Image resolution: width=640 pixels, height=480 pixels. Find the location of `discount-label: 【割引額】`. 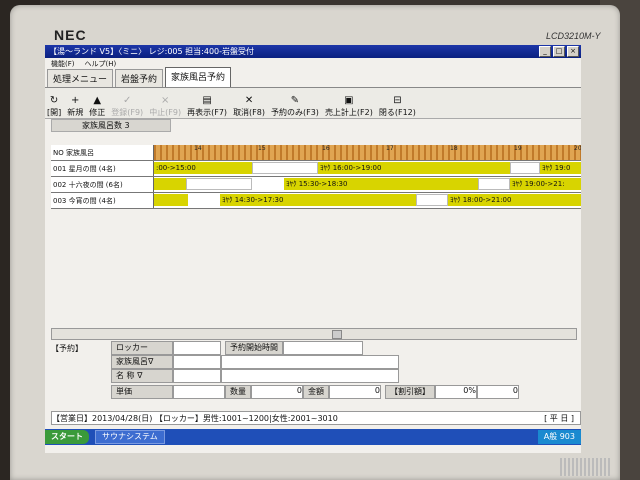

discount-label: 【割引額】 is located at coordinates (410, 392).